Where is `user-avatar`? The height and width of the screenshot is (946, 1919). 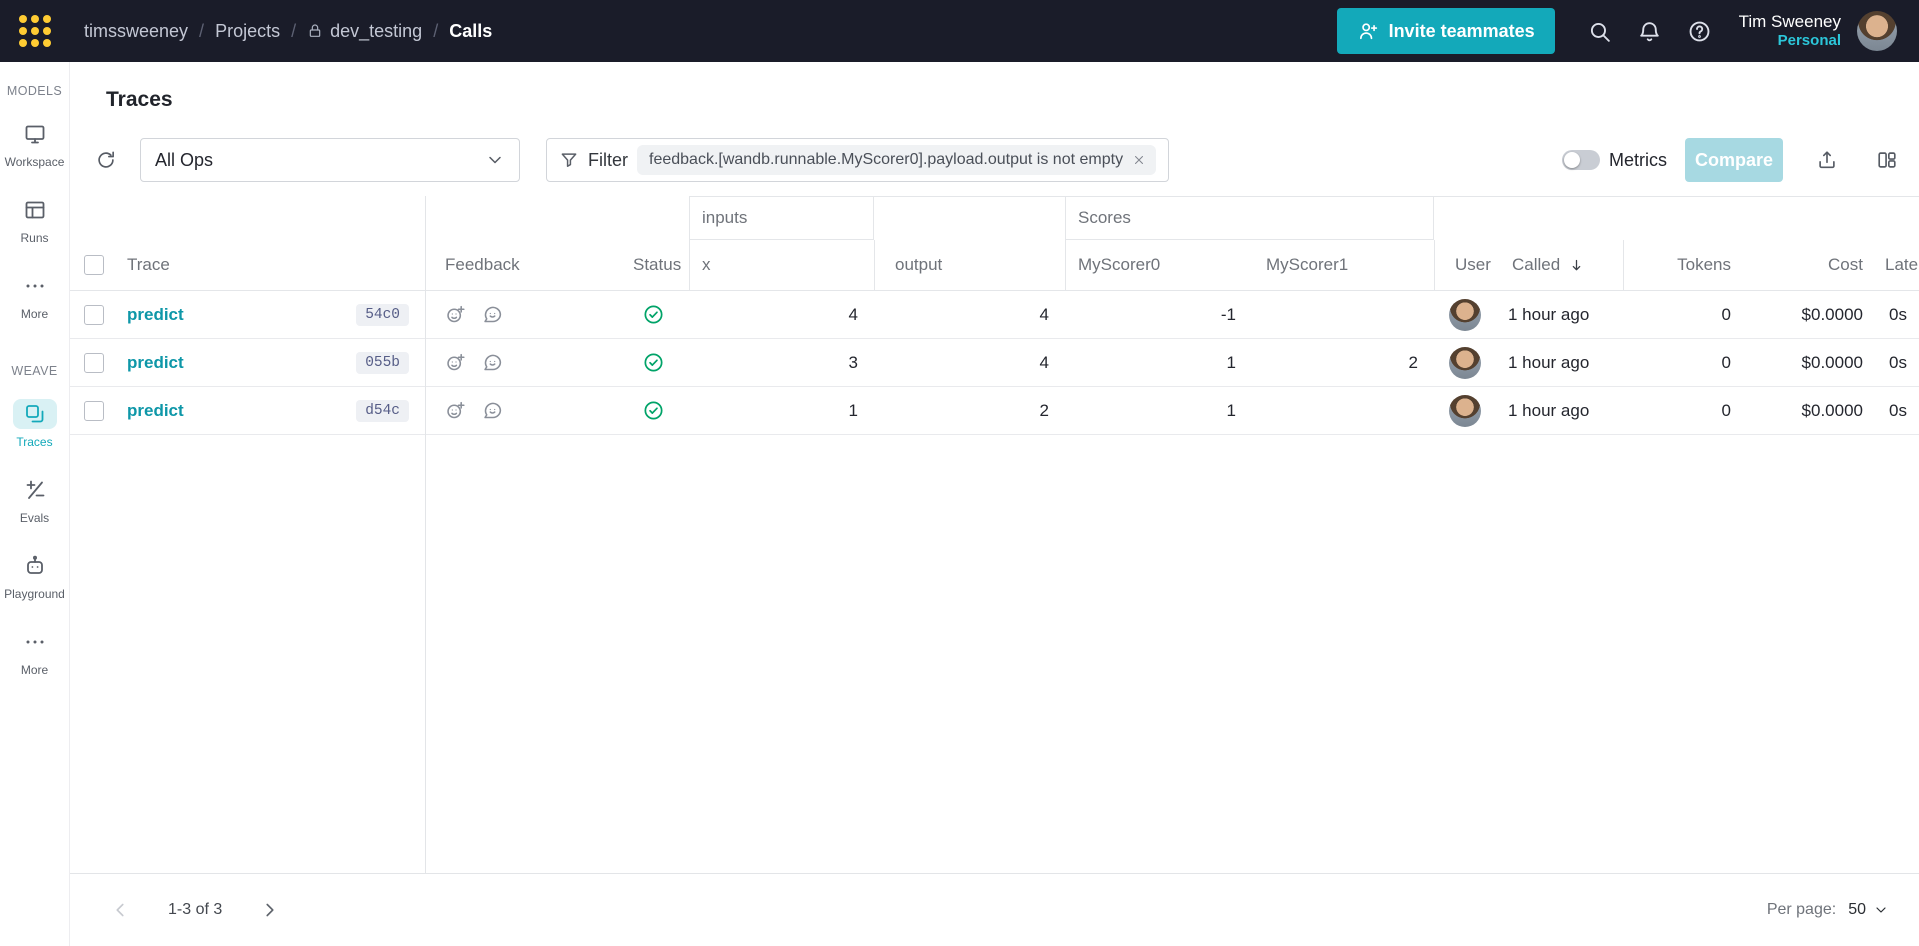
user-avatar is located at coordinates (1877, 31).